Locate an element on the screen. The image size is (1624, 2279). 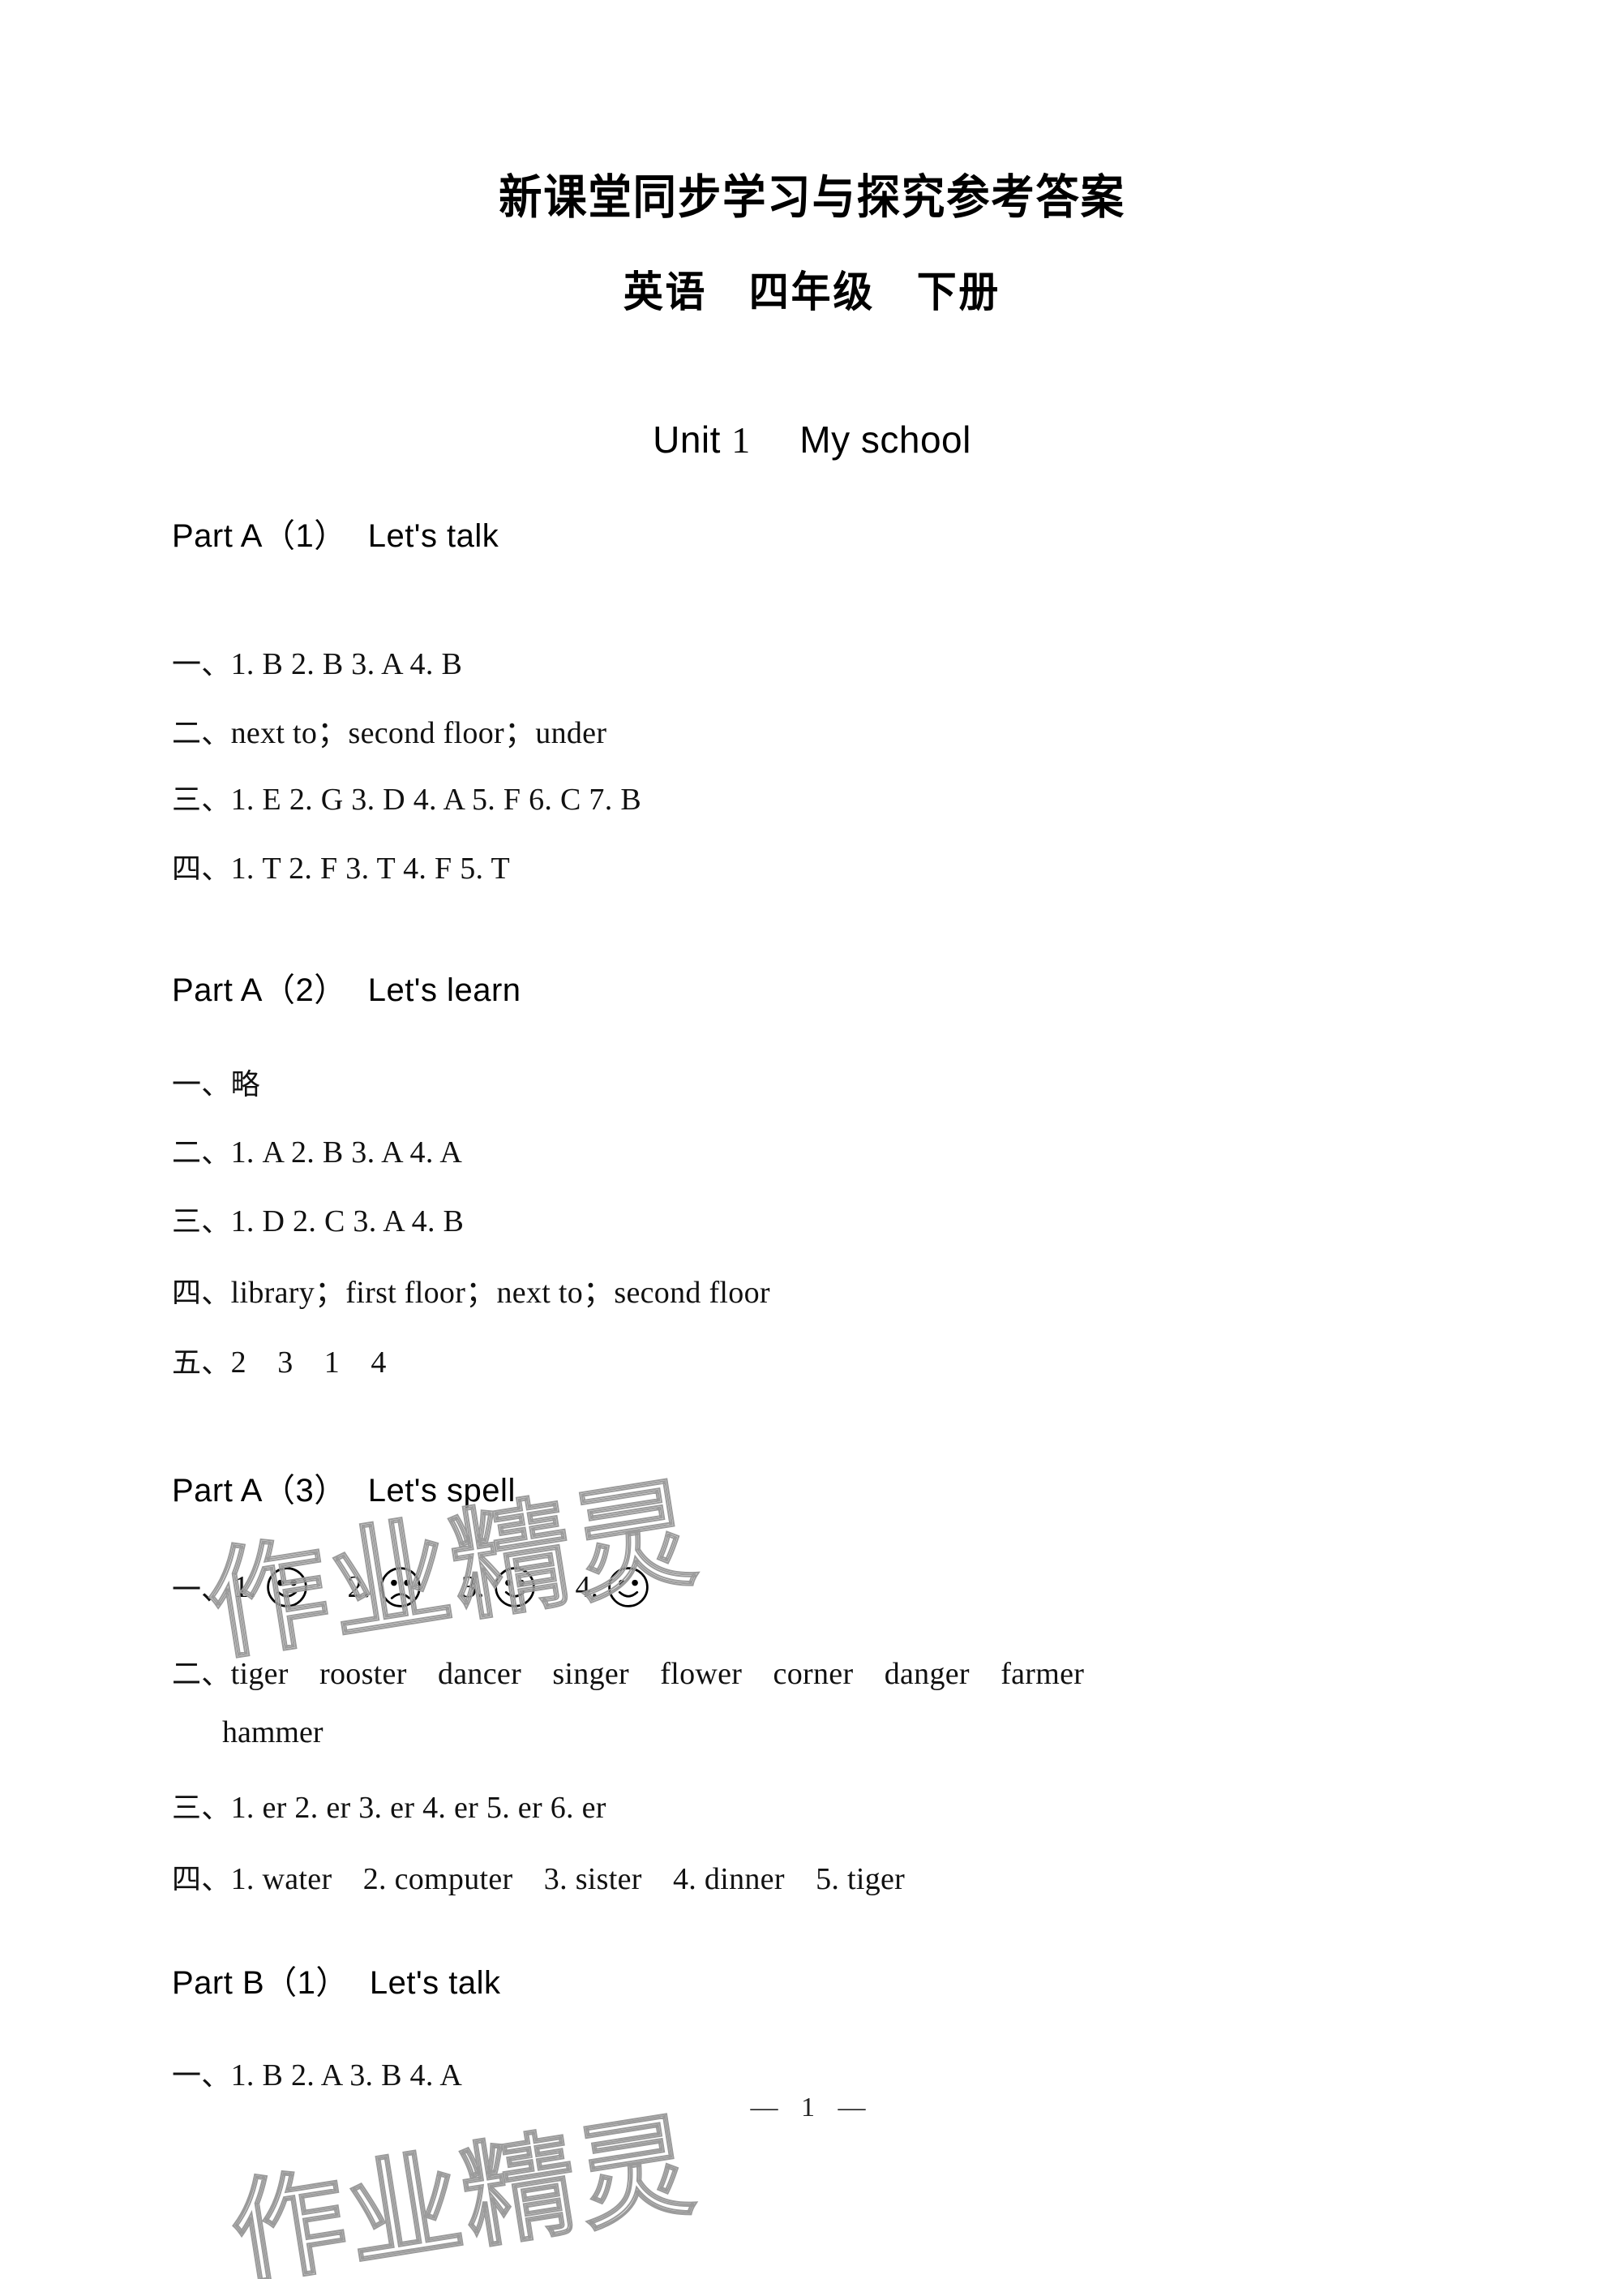
answer-row: 五、2 3 1 4 is located at coordinates (280, 1359).